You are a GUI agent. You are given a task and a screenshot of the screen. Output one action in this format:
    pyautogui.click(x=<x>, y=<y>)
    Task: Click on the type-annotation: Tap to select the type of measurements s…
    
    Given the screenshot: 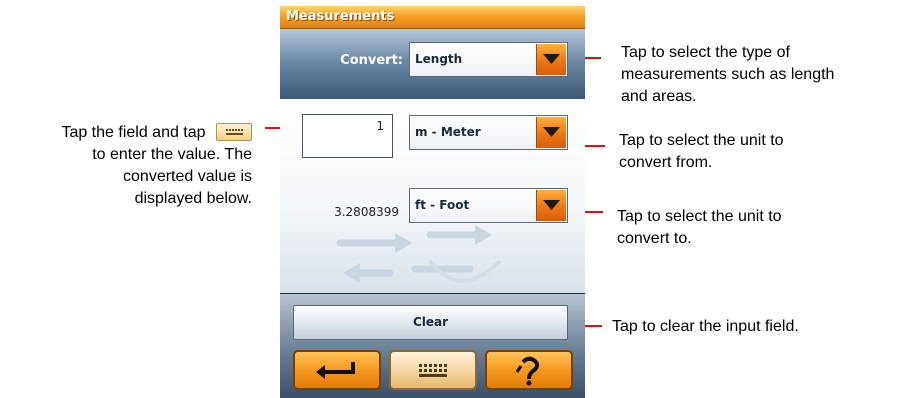 What is the action you would take?
    pyautogui.click(x=764, y=75)
    